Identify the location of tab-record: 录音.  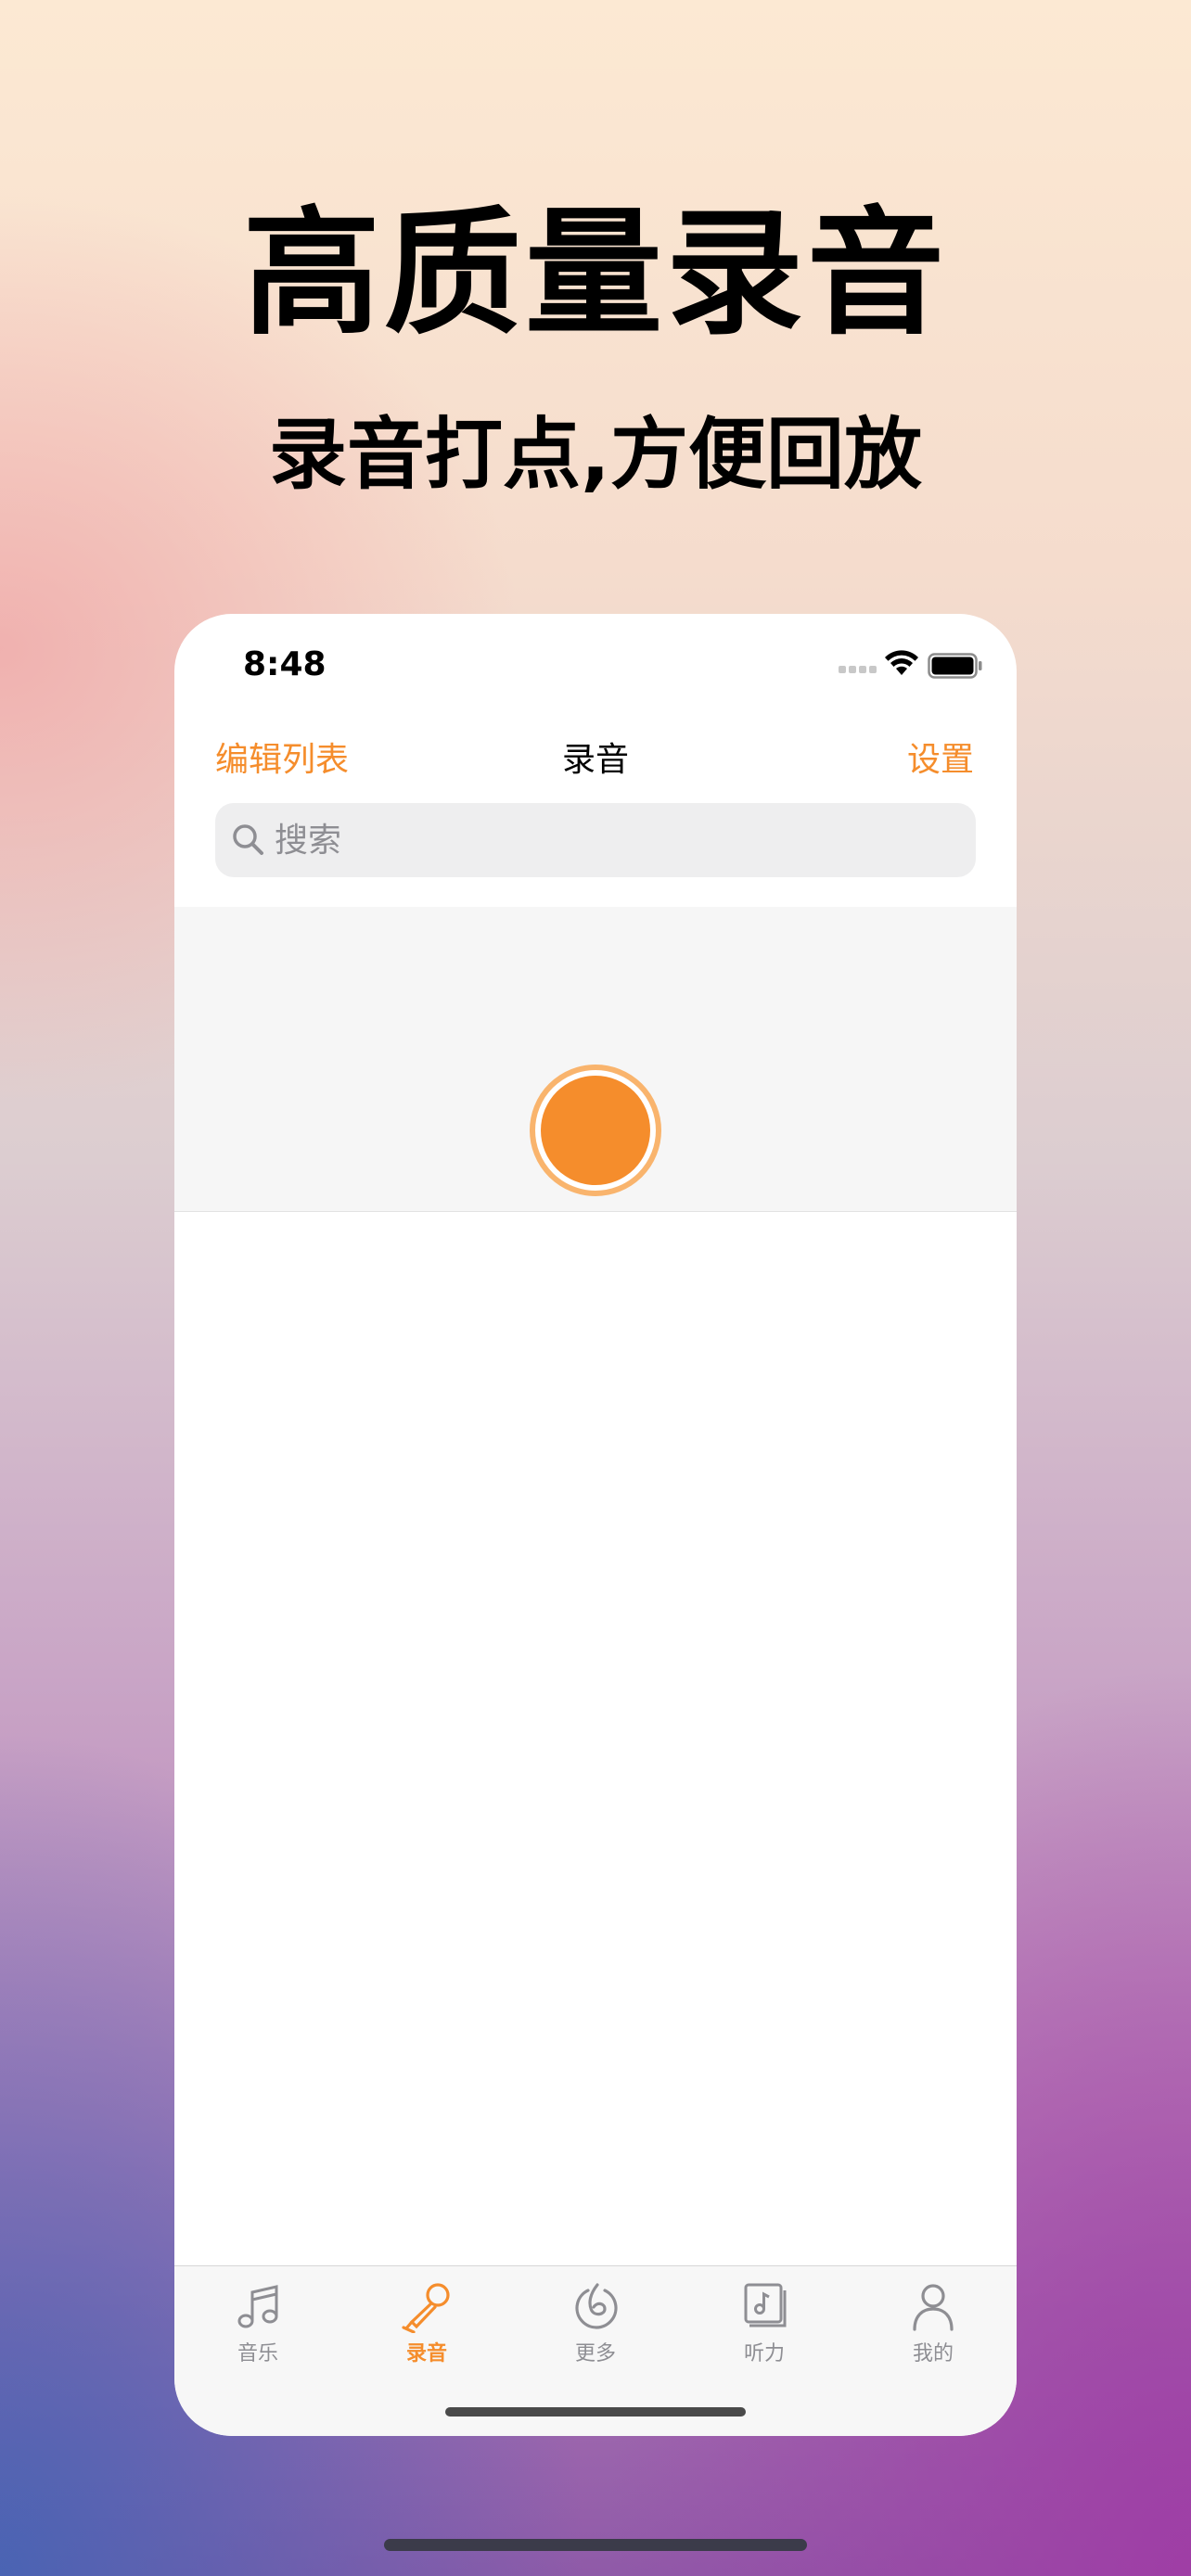
(426, 2324).